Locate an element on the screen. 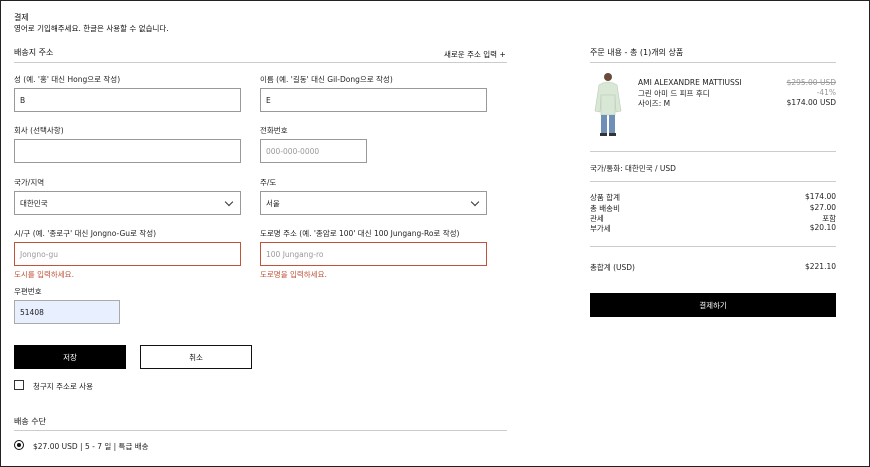 The image size is (870, 467). new-address-link: 새로운 주소 입력 + is located at coordinates (475, 54).